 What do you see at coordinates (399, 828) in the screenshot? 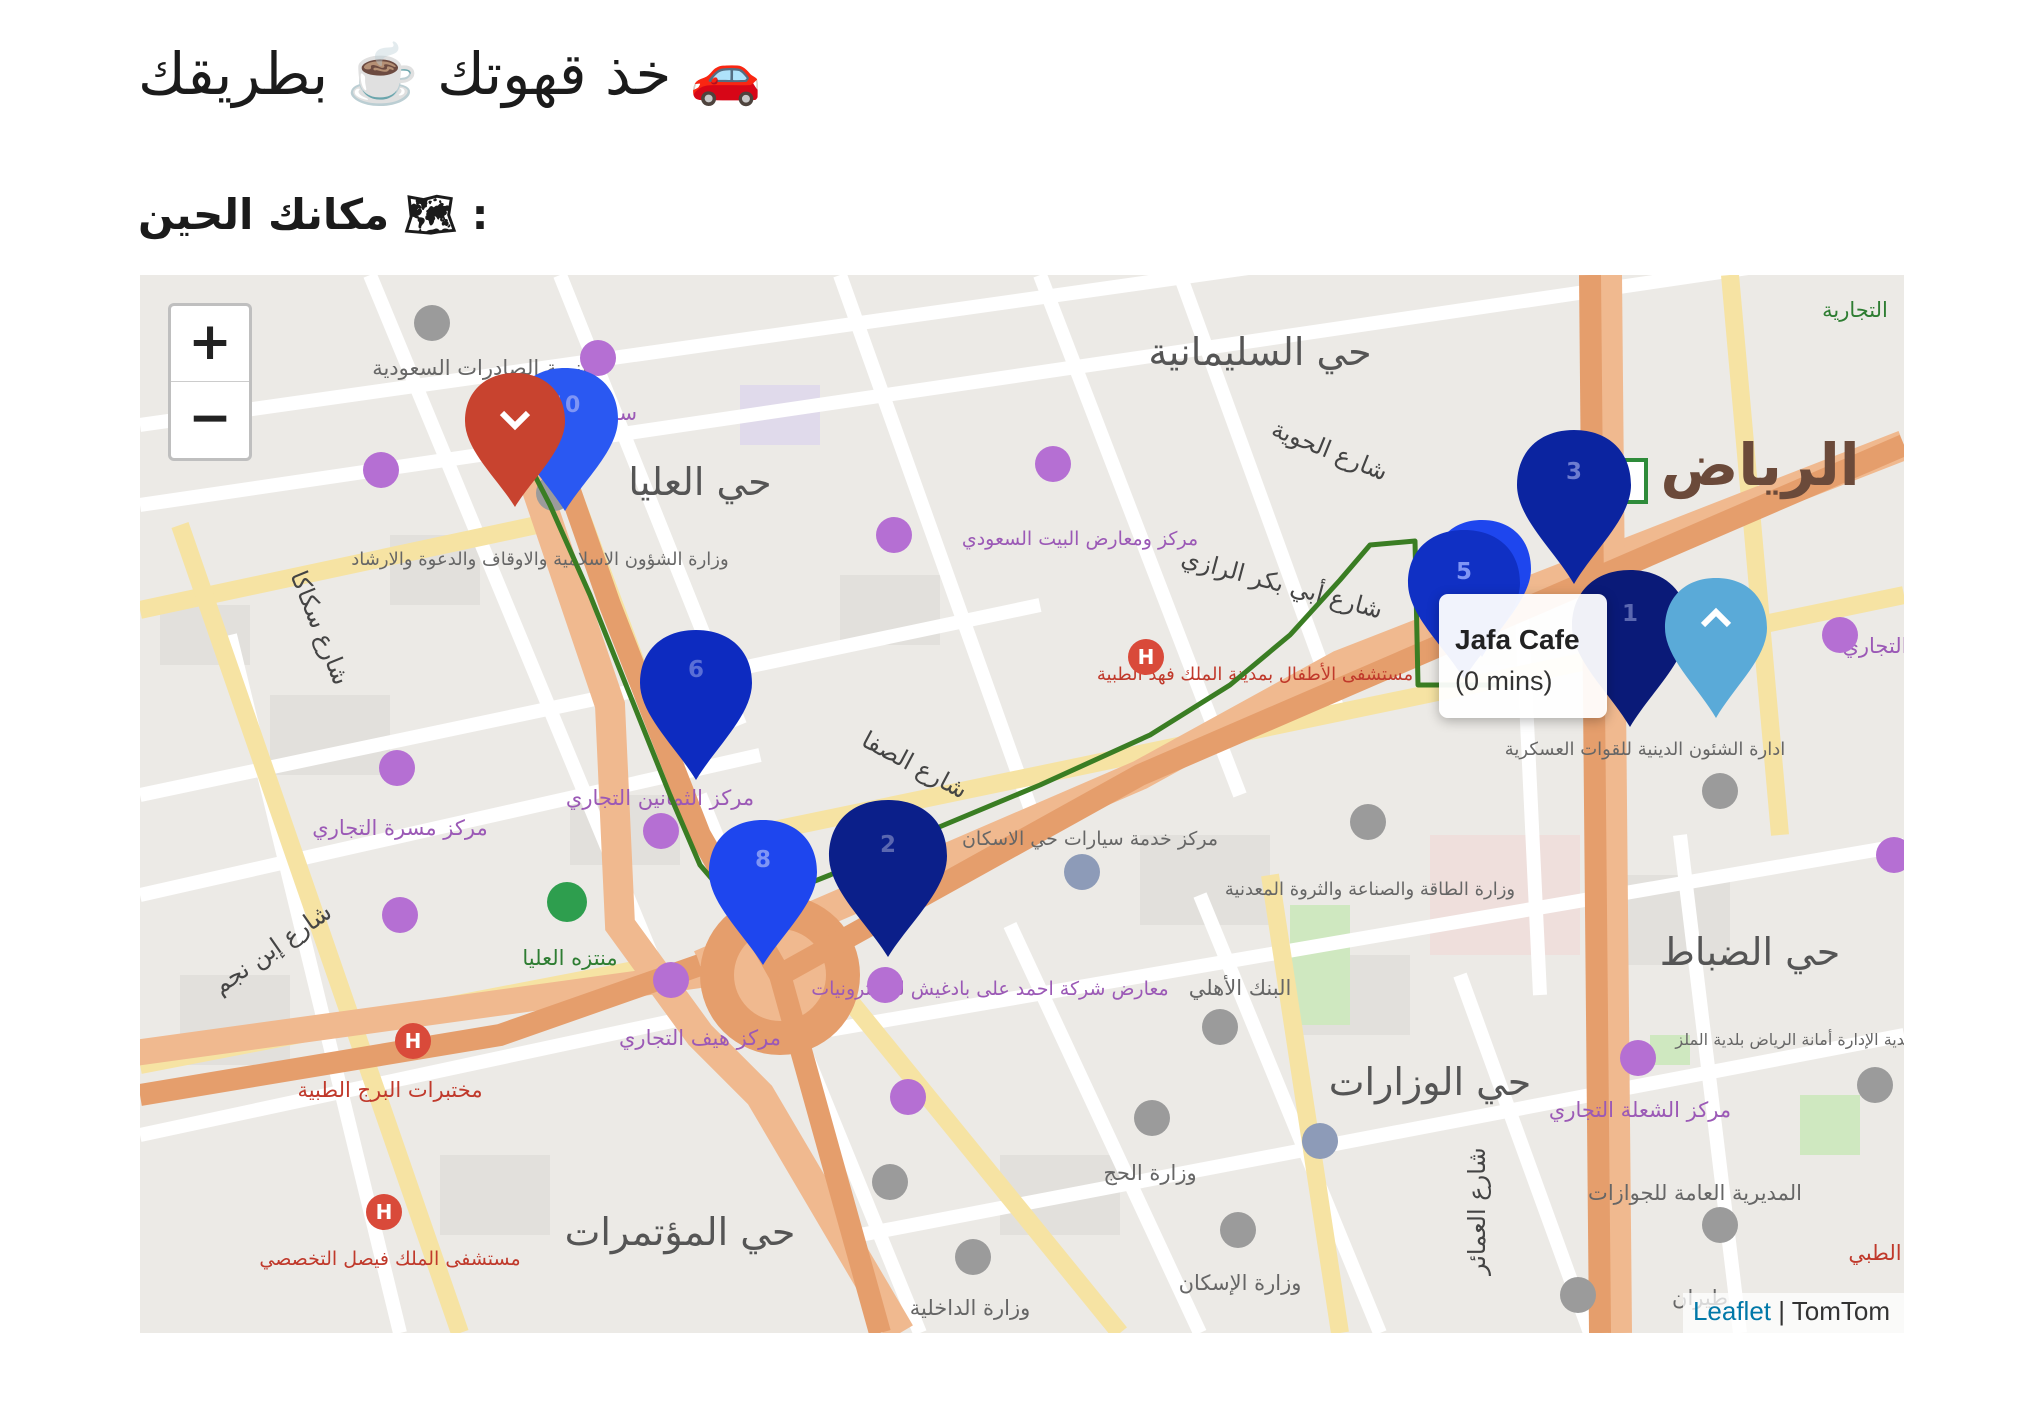
I see `map-label-masarrah: مركز مسرة التجاري` at bounding box center [399, 828].